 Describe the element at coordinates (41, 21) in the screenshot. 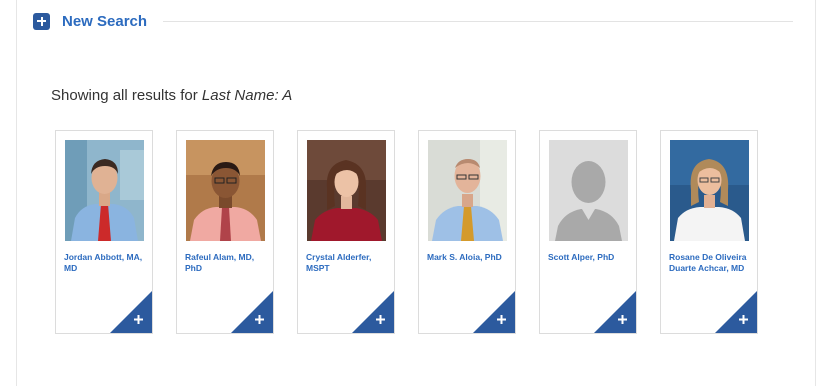

I see `plus-square-icon` at that location.